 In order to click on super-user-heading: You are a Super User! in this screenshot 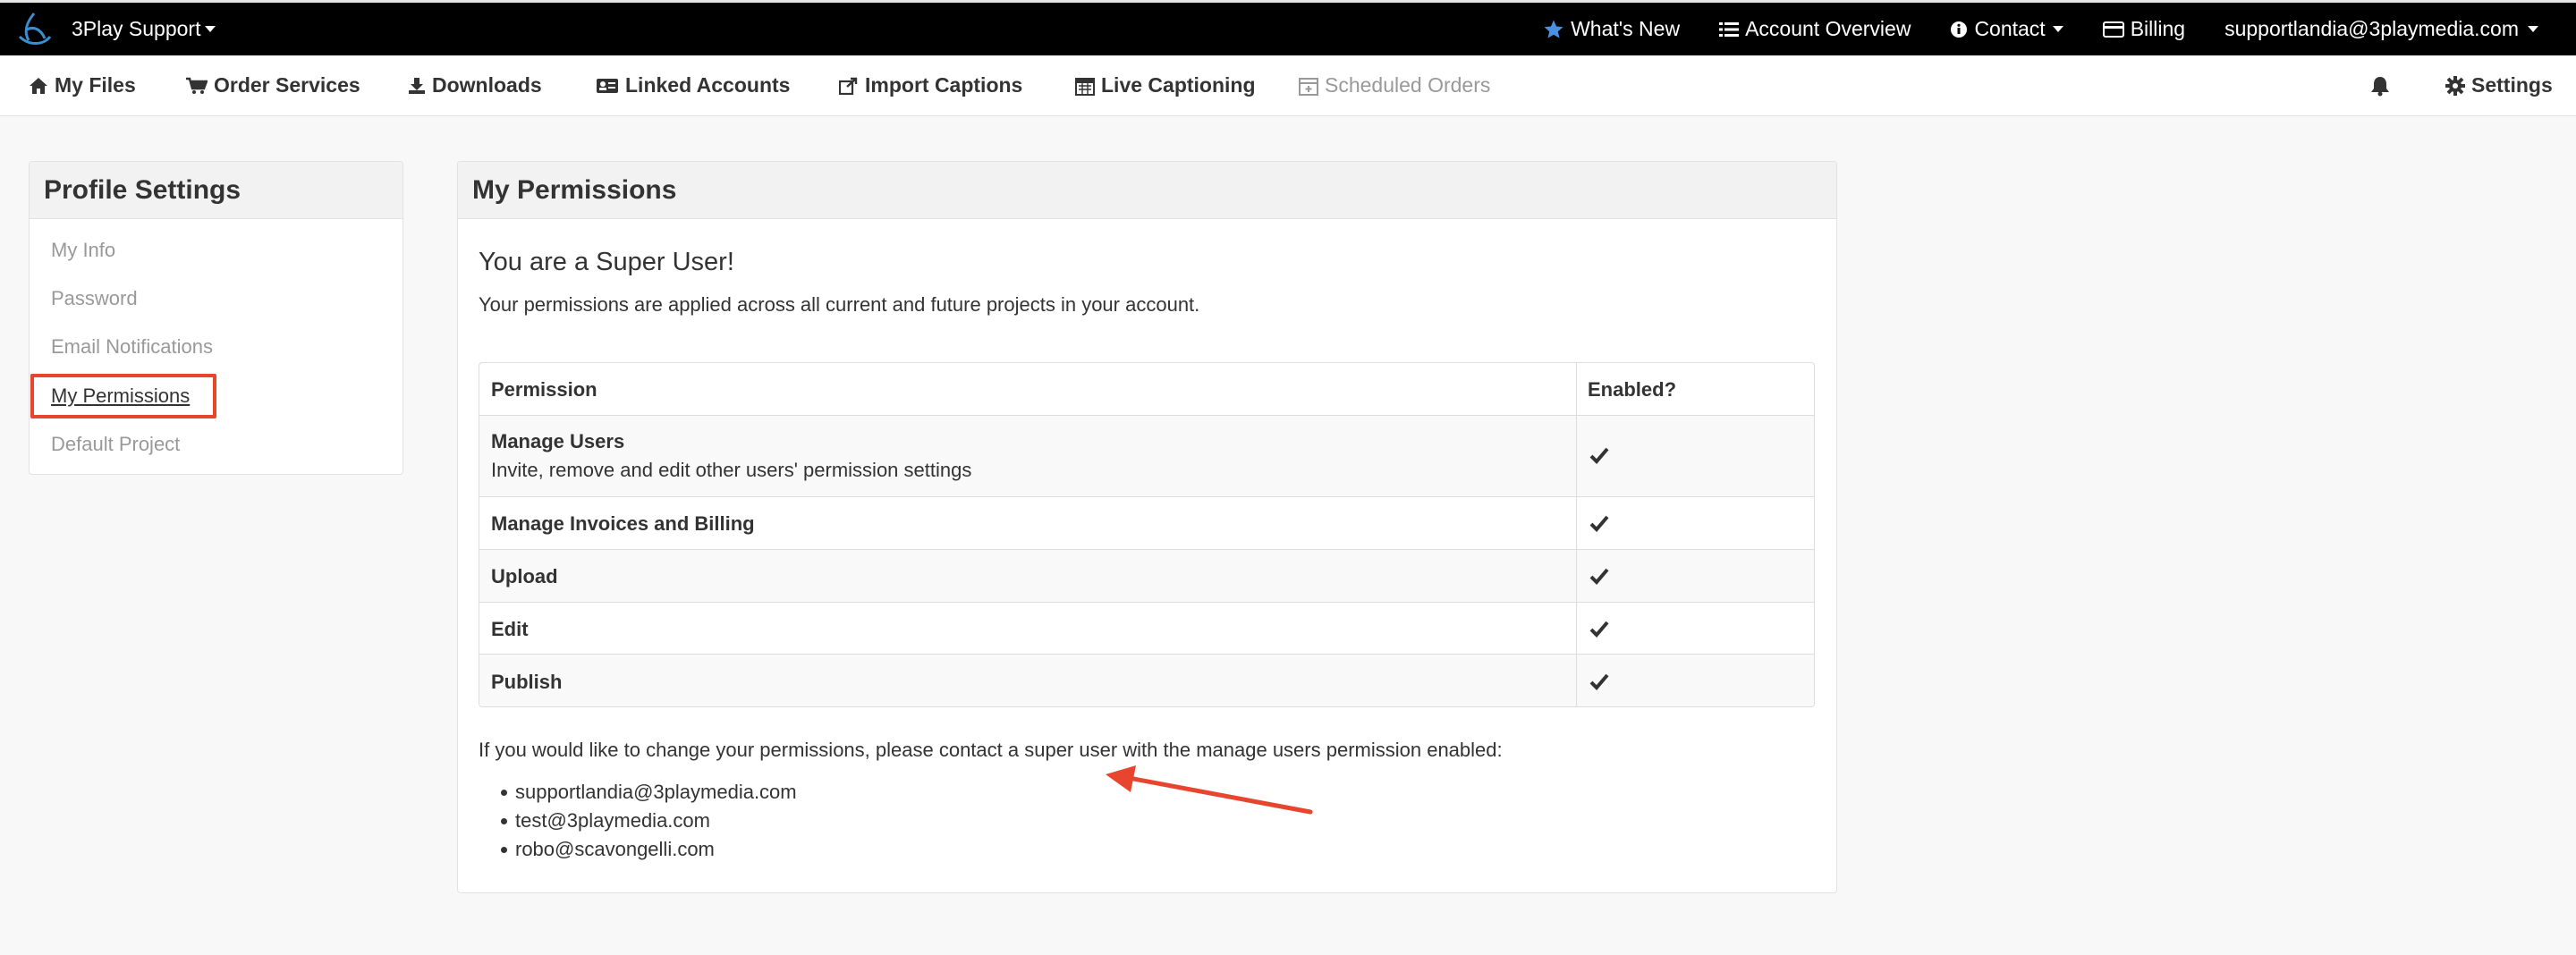, I will do `click(606, 262)`.